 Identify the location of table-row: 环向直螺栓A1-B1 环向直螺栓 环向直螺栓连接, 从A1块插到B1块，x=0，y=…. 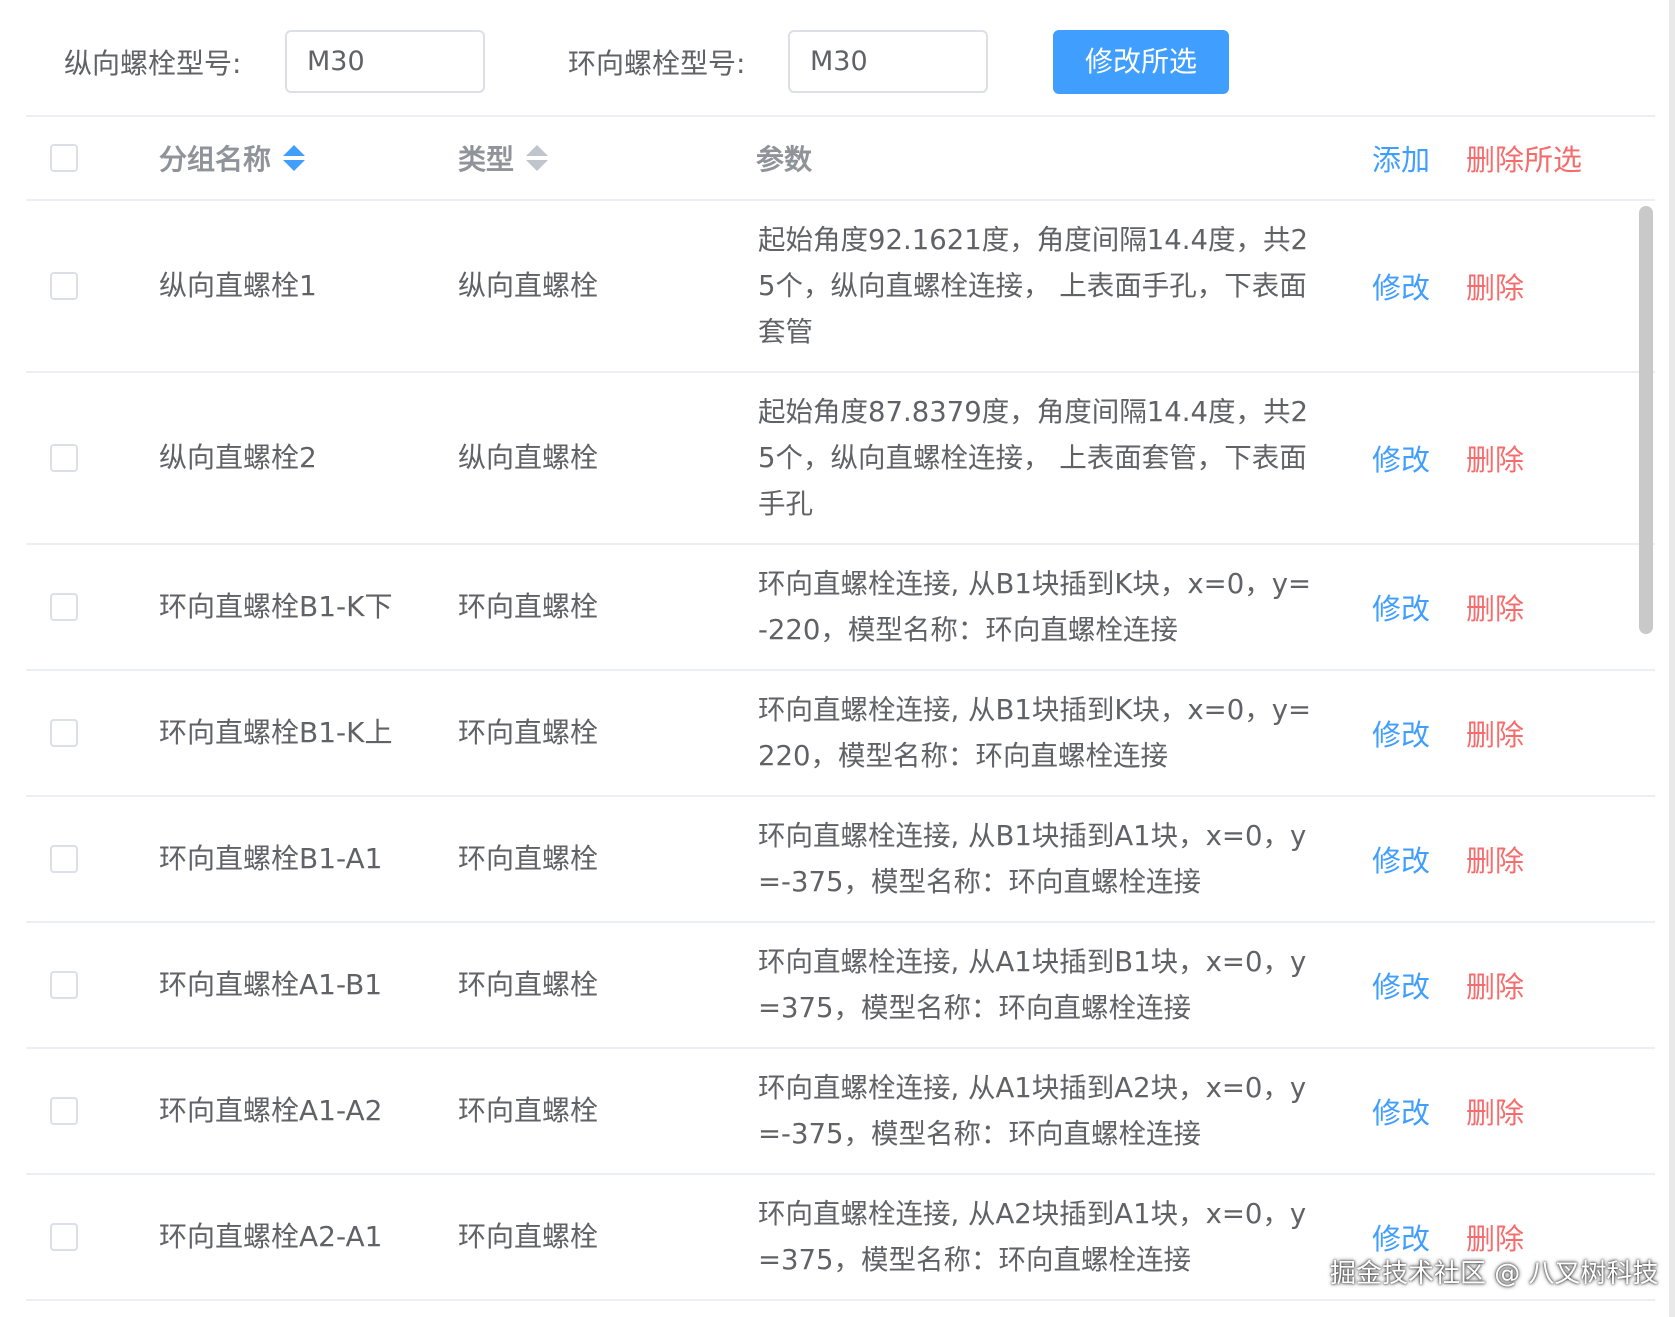
(840, 985).